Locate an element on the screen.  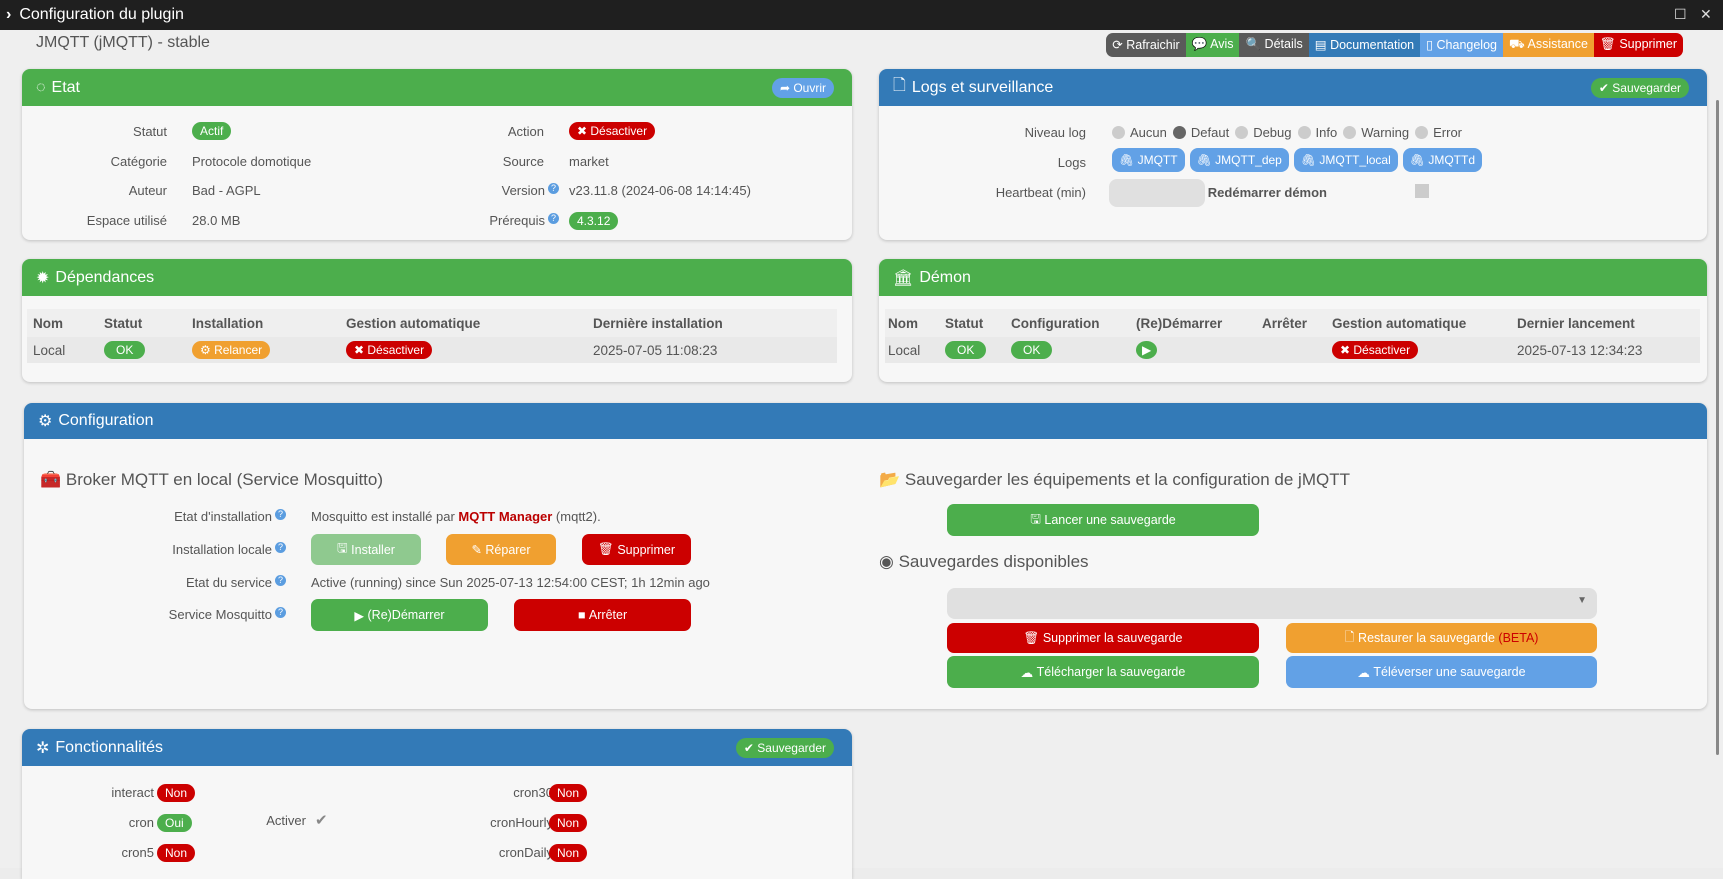
espace-label: Espace utilisé is located at coordinates (126, 220).